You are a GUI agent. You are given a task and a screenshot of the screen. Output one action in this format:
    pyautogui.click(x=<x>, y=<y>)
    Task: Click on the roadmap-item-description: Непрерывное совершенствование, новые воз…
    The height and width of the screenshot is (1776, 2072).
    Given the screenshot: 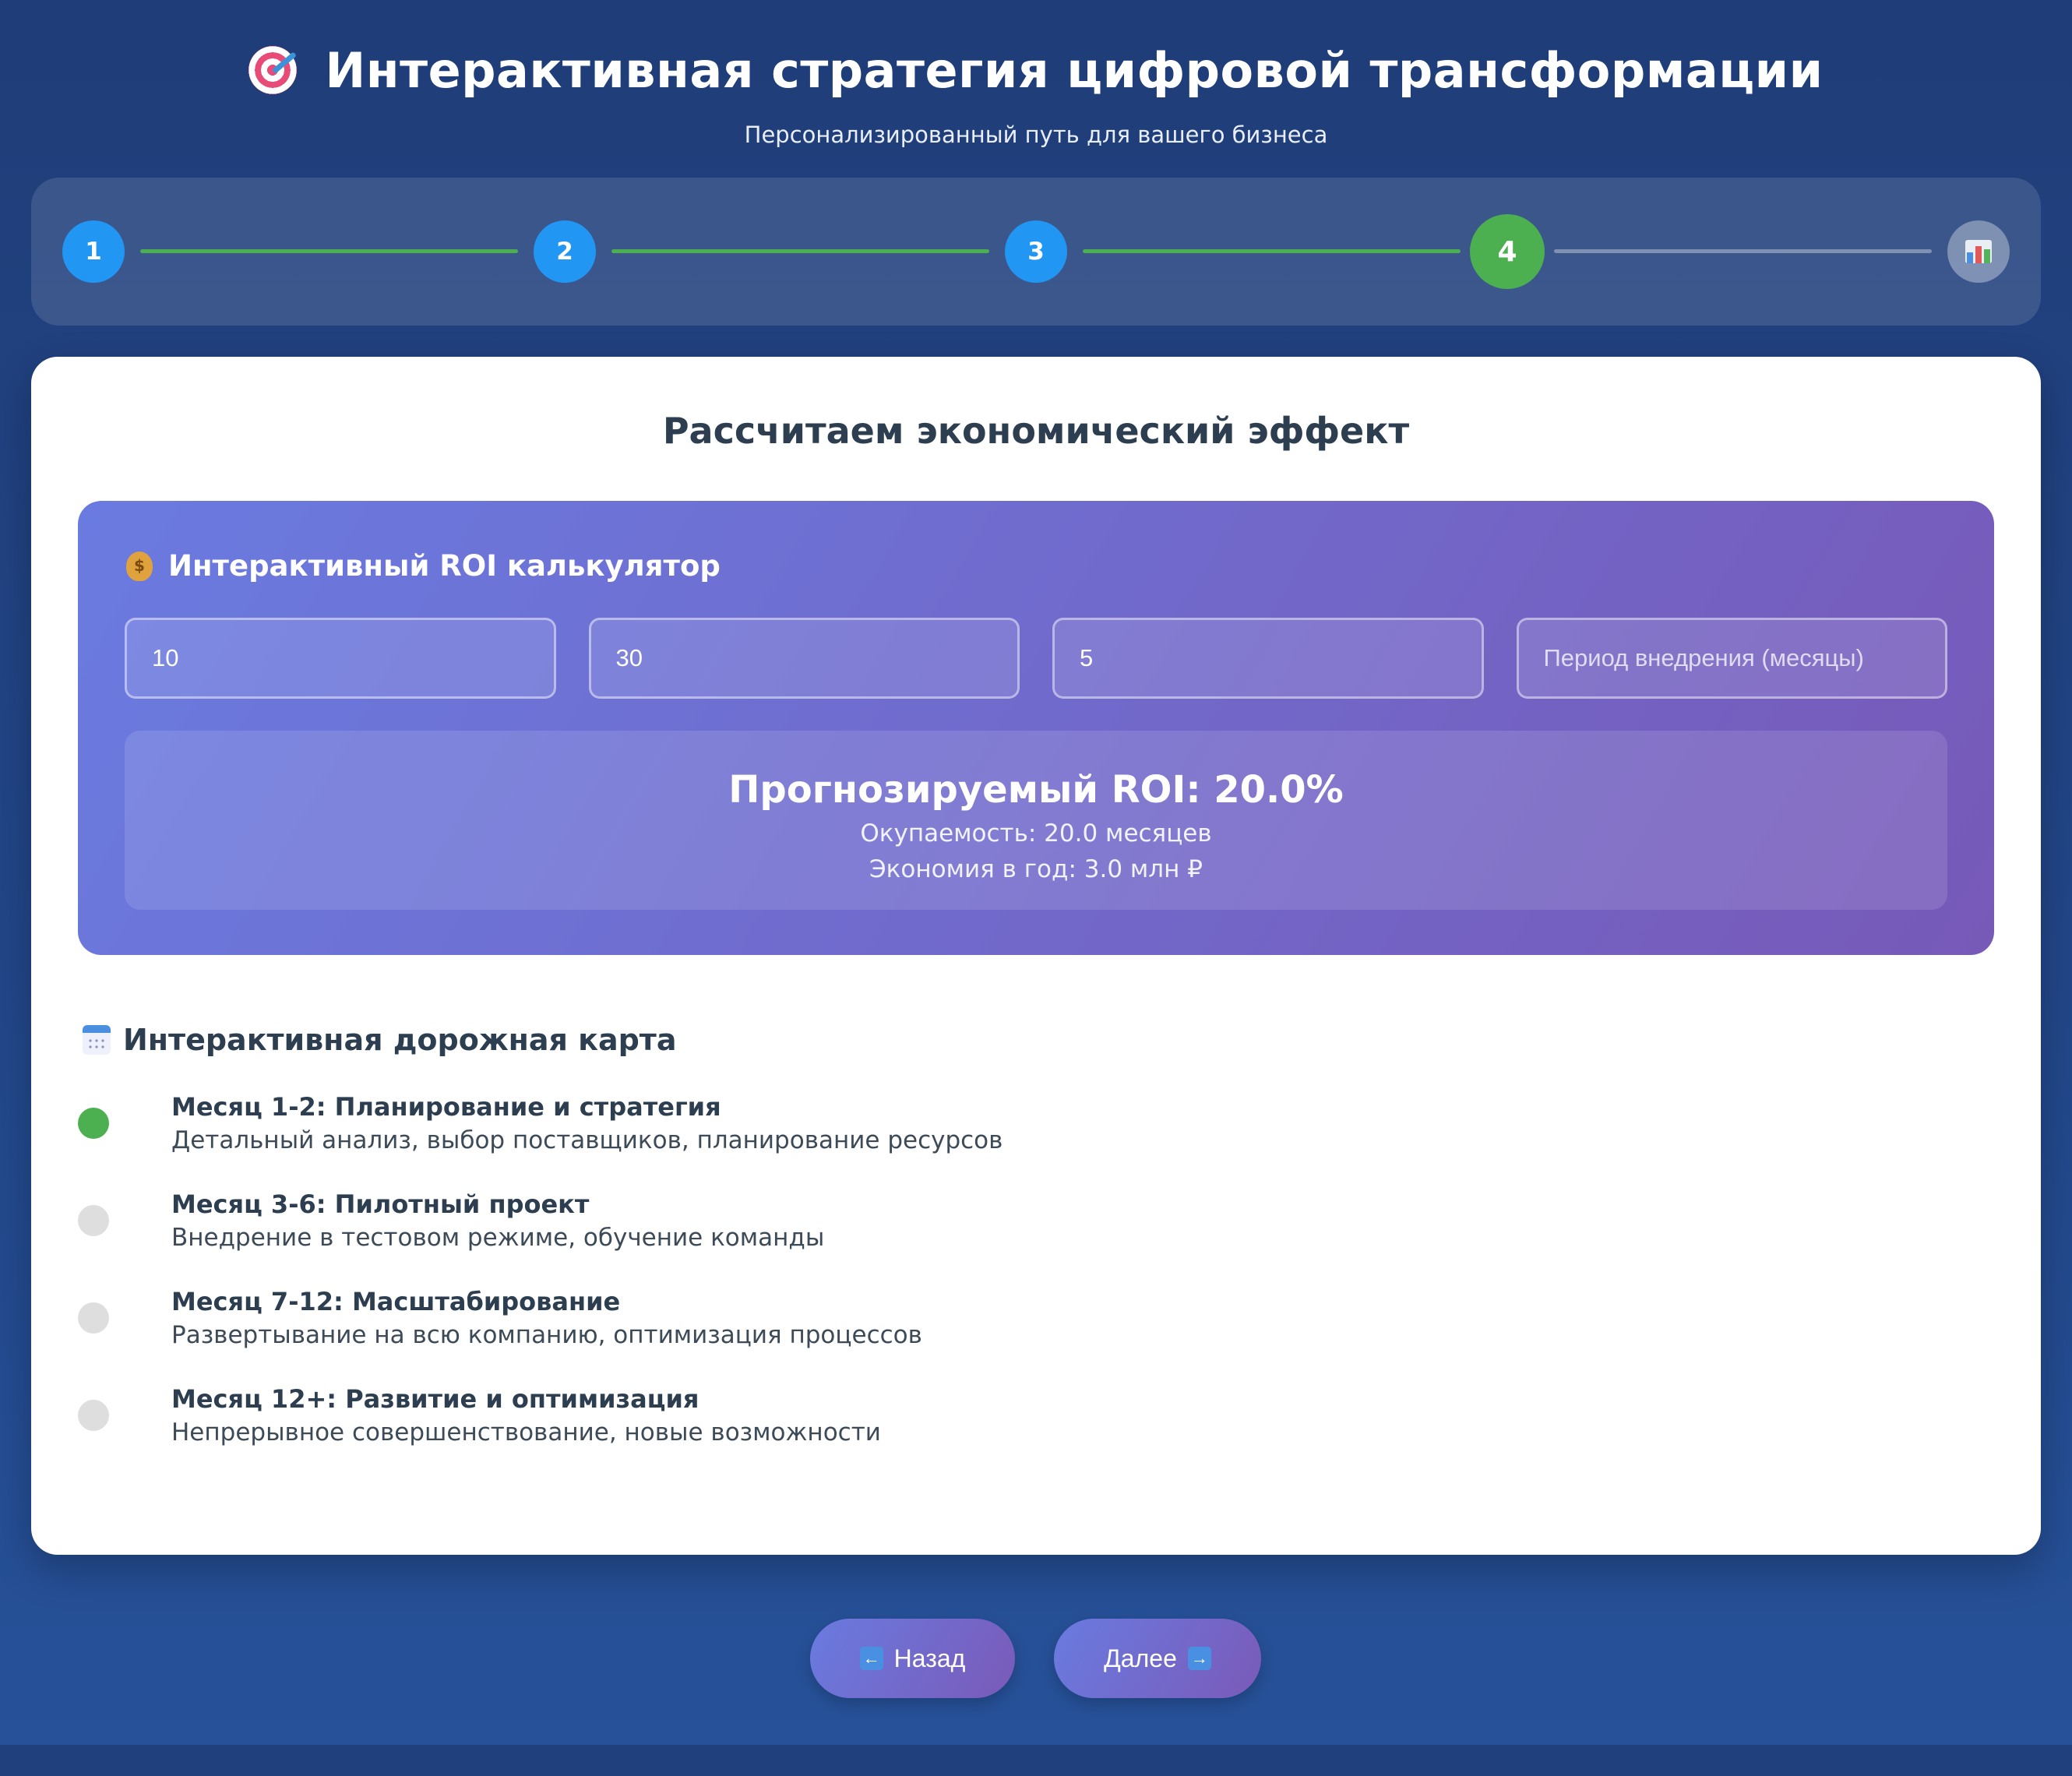 What is the action you would take?
    pyautogui.click(x=526, y=1432)
    